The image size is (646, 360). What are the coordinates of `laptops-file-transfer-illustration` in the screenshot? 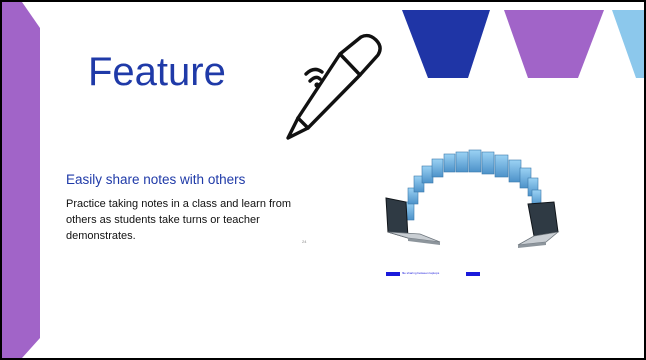 It's located at (472, 198).